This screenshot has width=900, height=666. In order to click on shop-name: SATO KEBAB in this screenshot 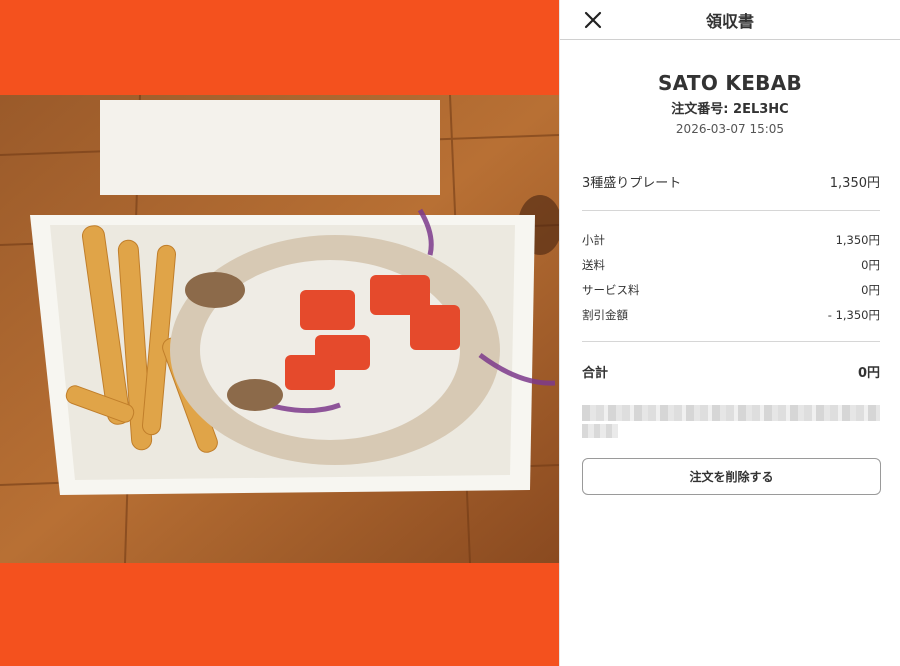, I will do `click(730, 83)`.